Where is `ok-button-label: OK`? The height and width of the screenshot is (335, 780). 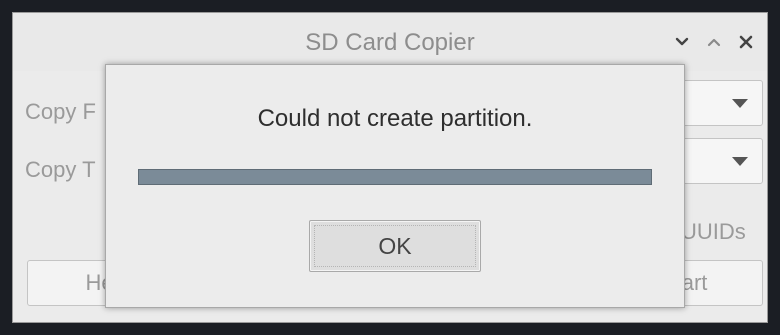
ok-button-label: OK is located at coordinates (395, 245).